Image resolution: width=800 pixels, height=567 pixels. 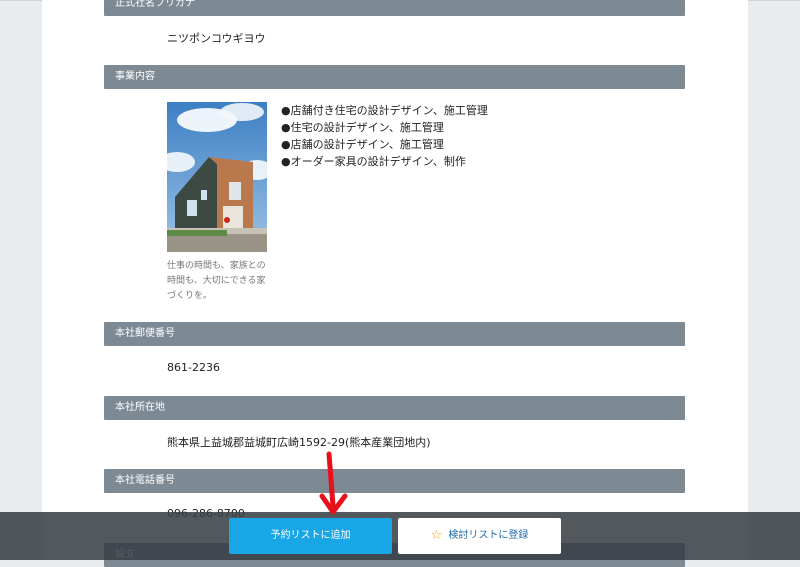 I want to click on add-to-reservation-list-button: 予約リストに追加, so click(x=310, y=536).